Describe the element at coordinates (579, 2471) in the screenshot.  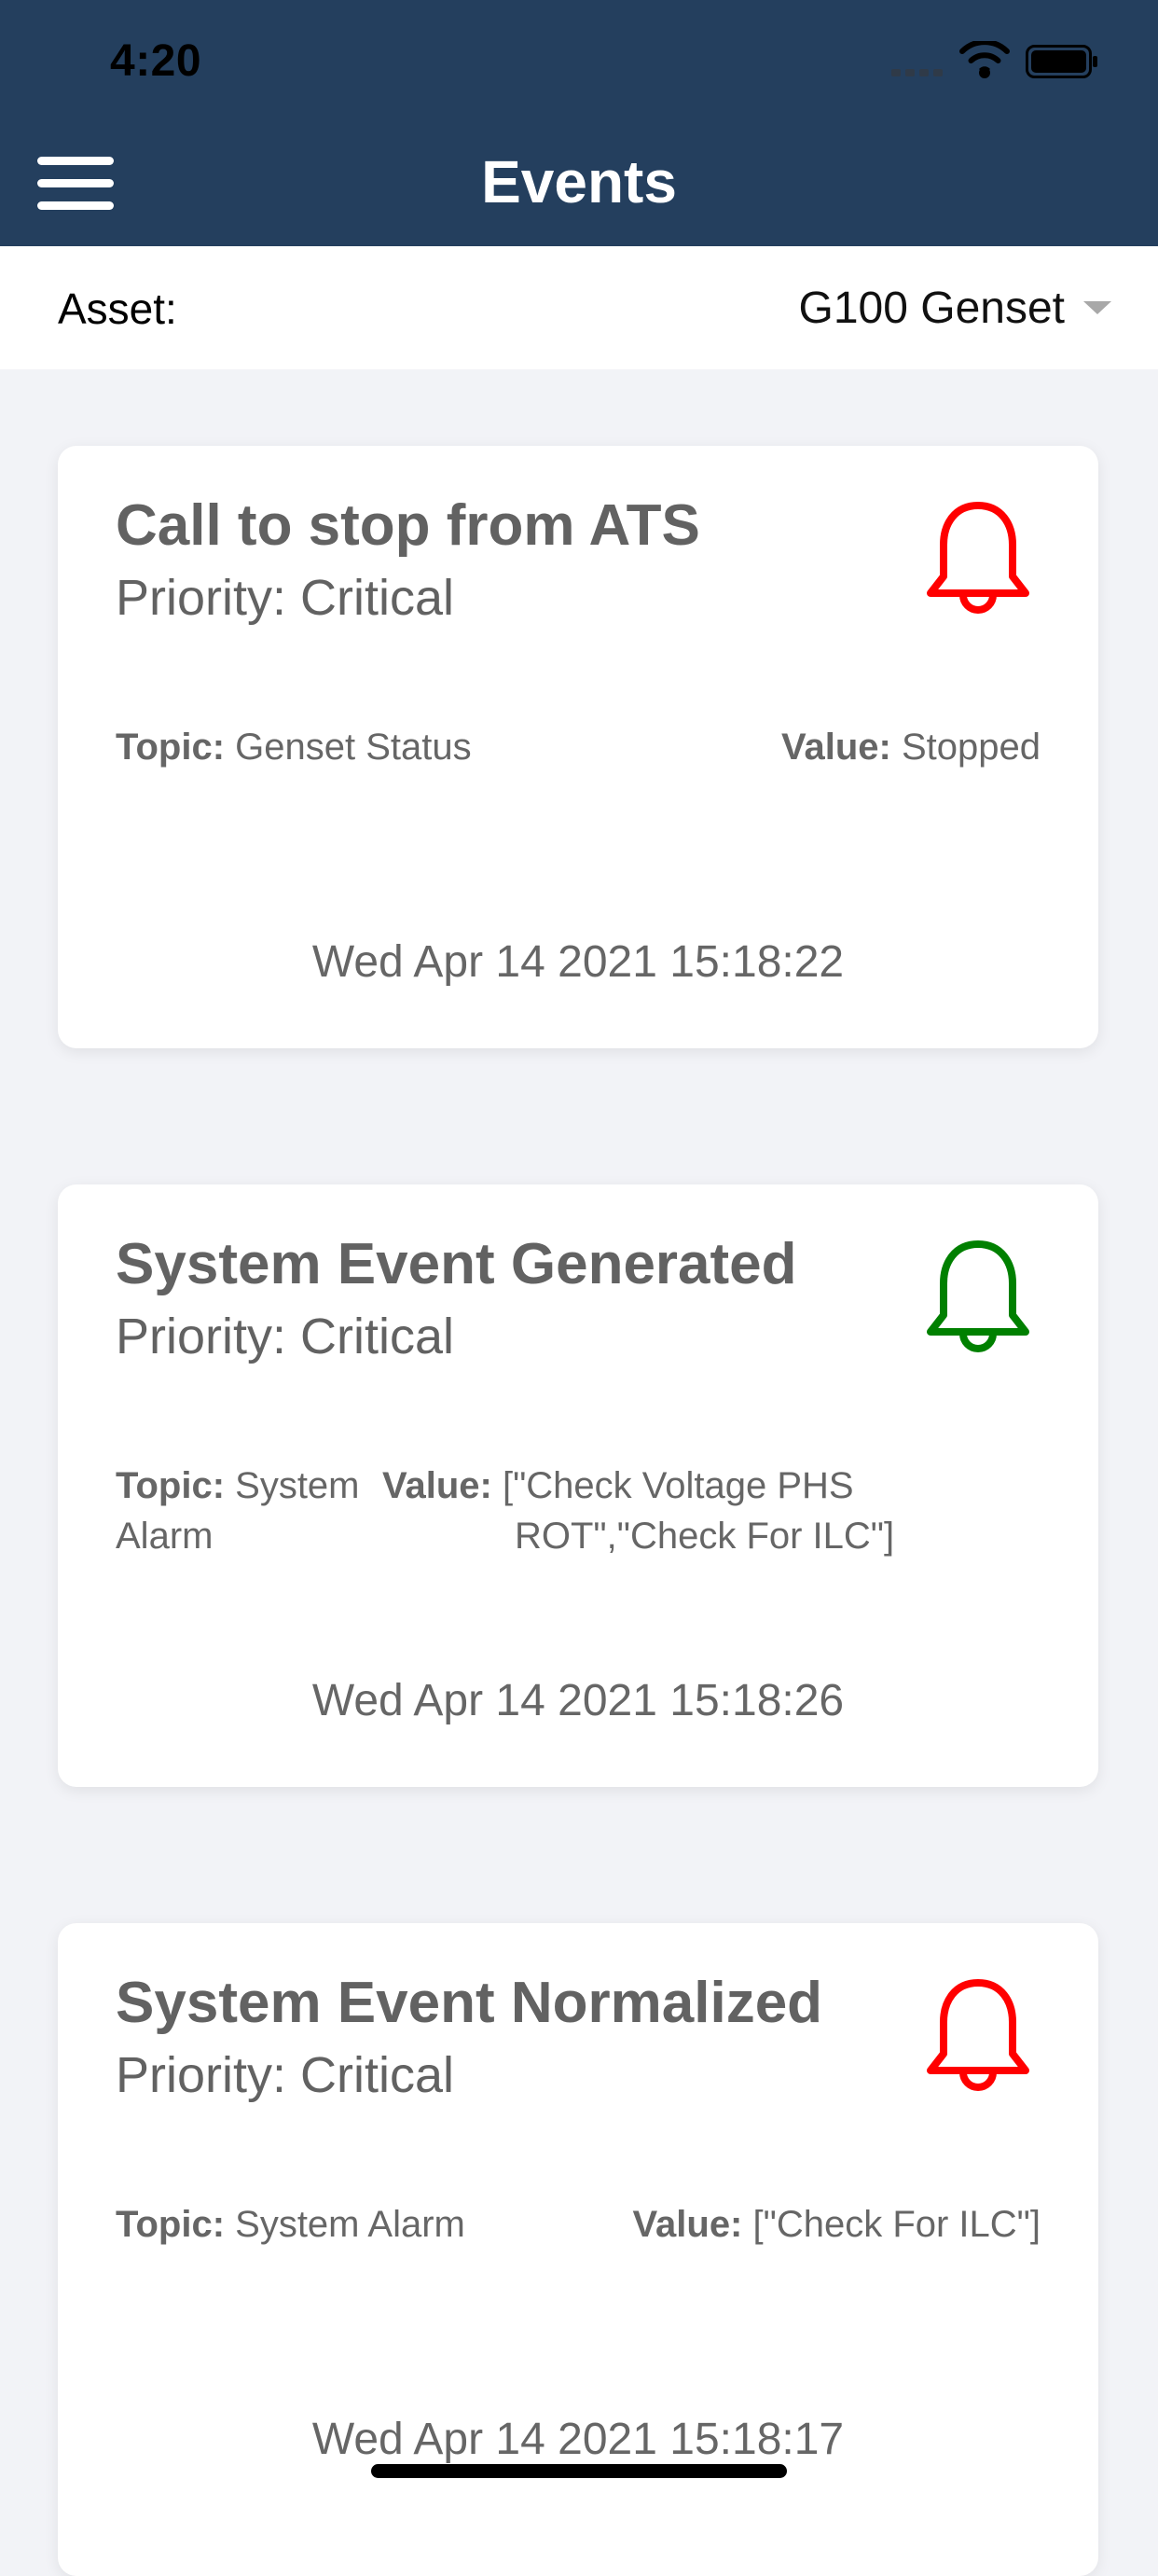
I see `home-indicator` at that location.